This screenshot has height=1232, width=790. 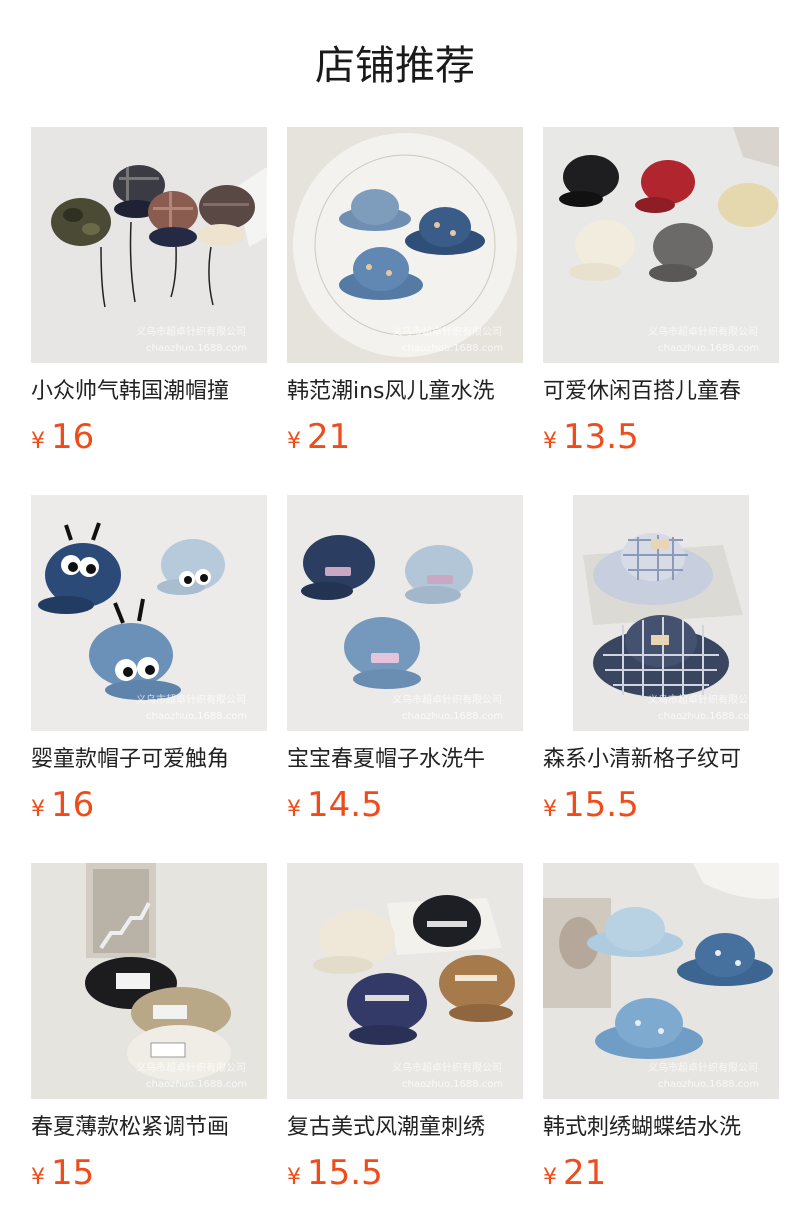 What do you see at coordinates (661, 760) in the screenshot?
I see `product-title: 森系小清新格子纹可` at bounding box center [661, 760].